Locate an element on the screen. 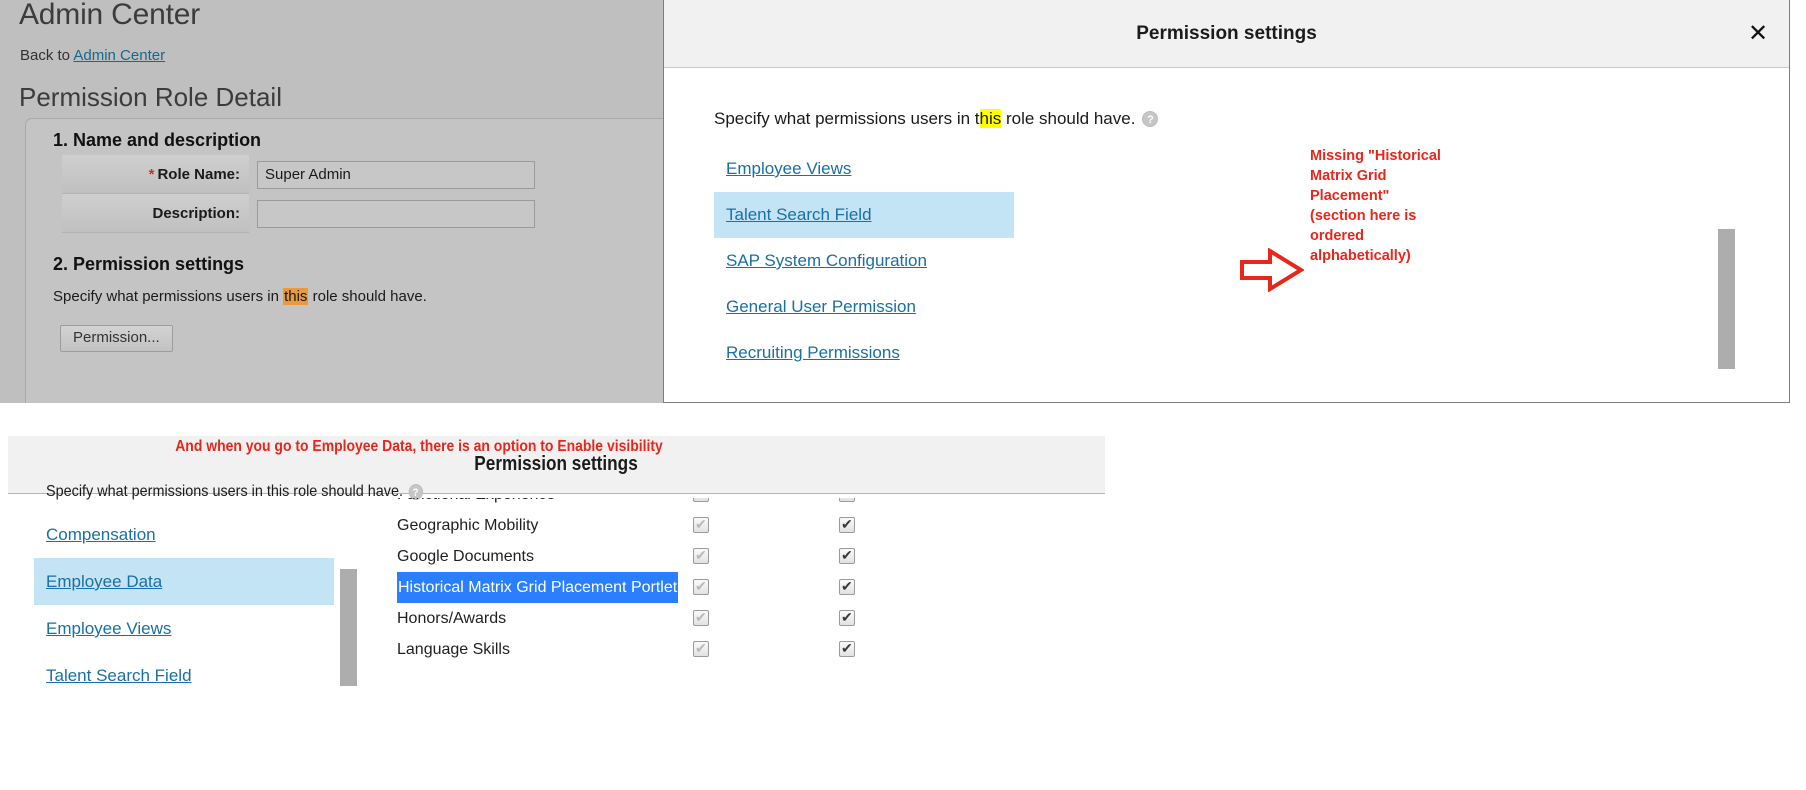  permission-label: Google Documents is located at coordinates (465, 556).